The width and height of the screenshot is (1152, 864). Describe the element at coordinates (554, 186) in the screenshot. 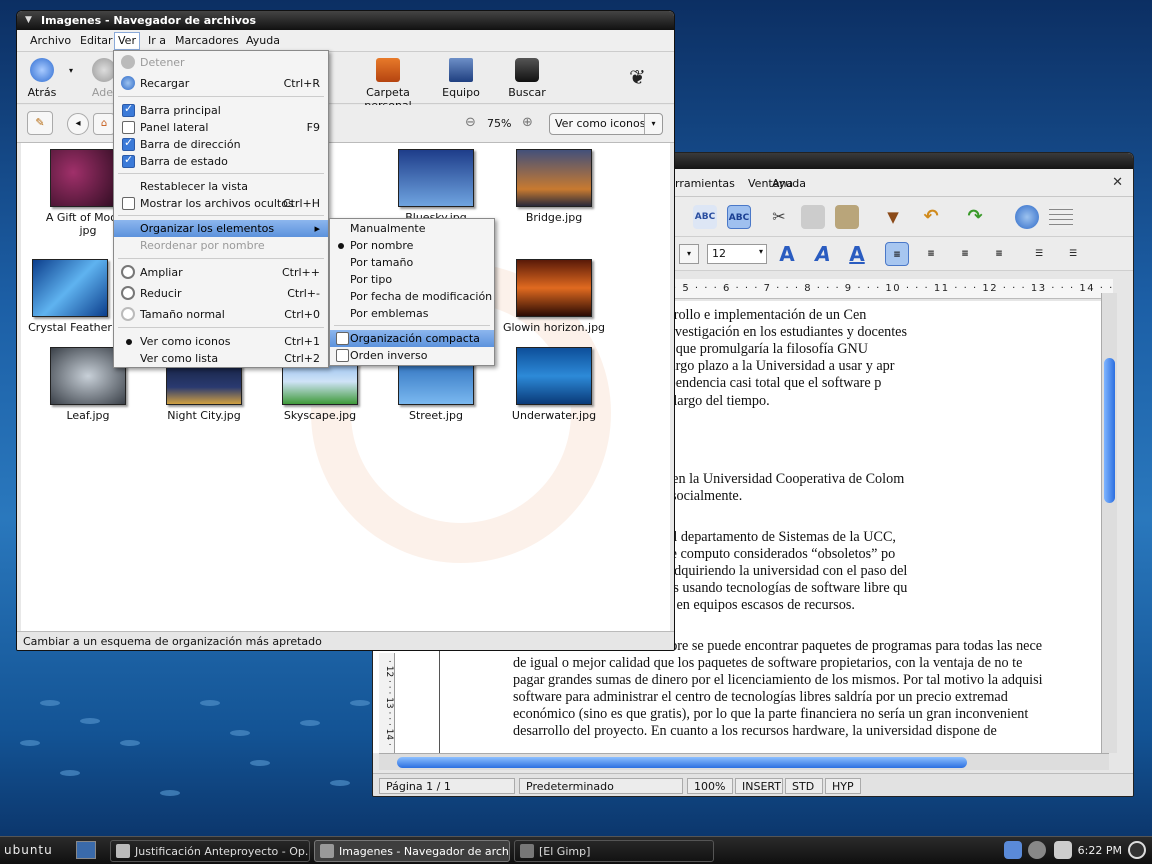

I see `file-item: Bridge.jpg` at that location.